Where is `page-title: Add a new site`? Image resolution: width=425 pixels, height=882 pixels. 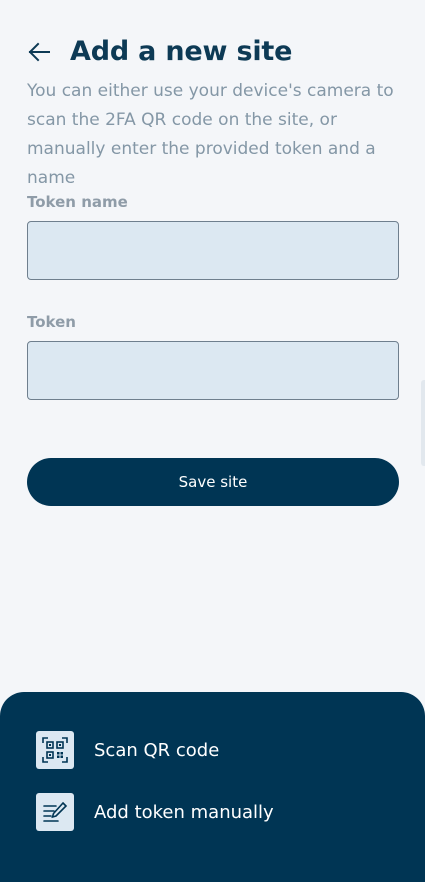
page-title: Add a new site is located at coordinates (181, 51).